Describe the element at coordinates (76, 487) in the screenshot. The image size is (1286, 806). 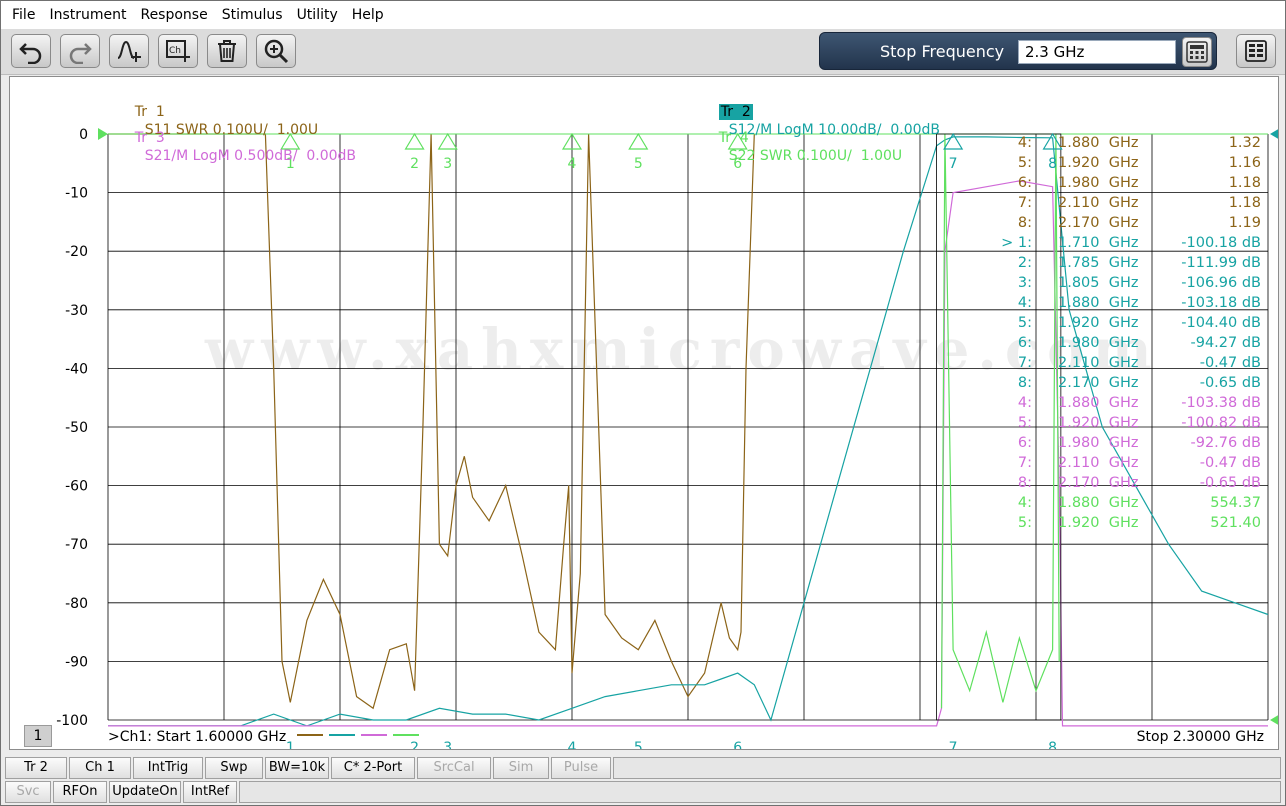
I see `y-tick-label: -60` at that location.